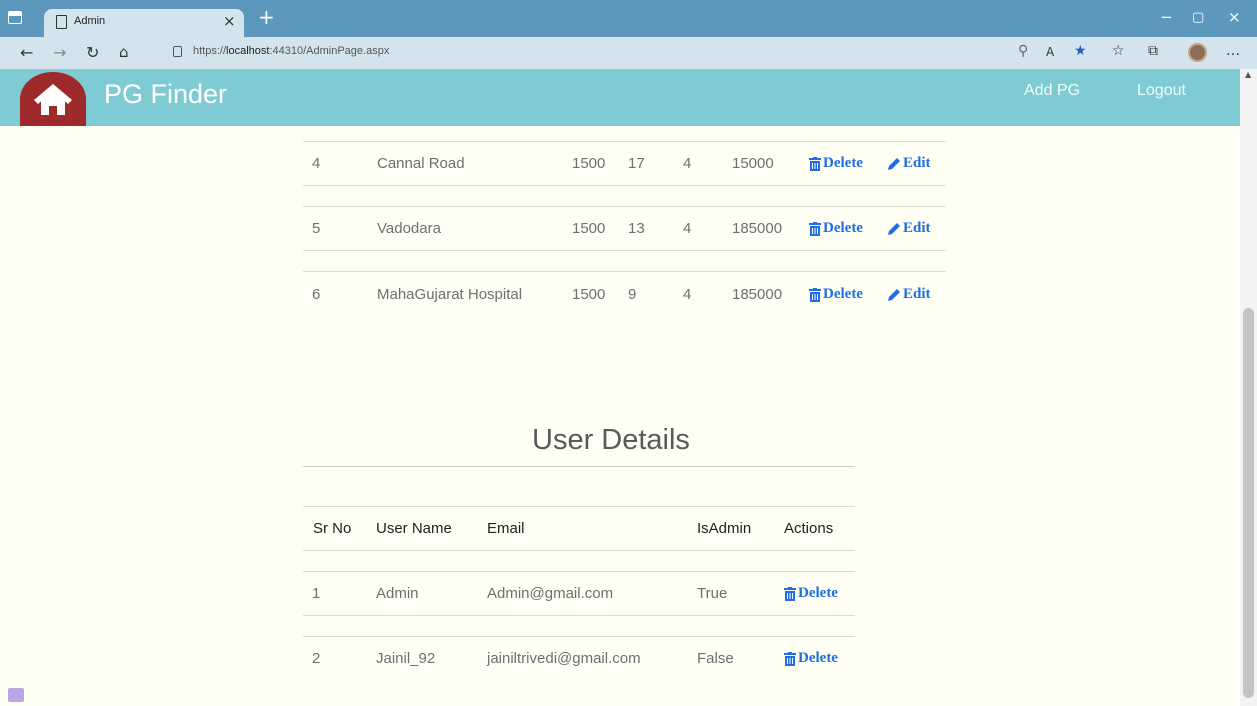 This screenshot has height=706, width=1257. I want to click on header-user-name: User Name, so click(414, 528).